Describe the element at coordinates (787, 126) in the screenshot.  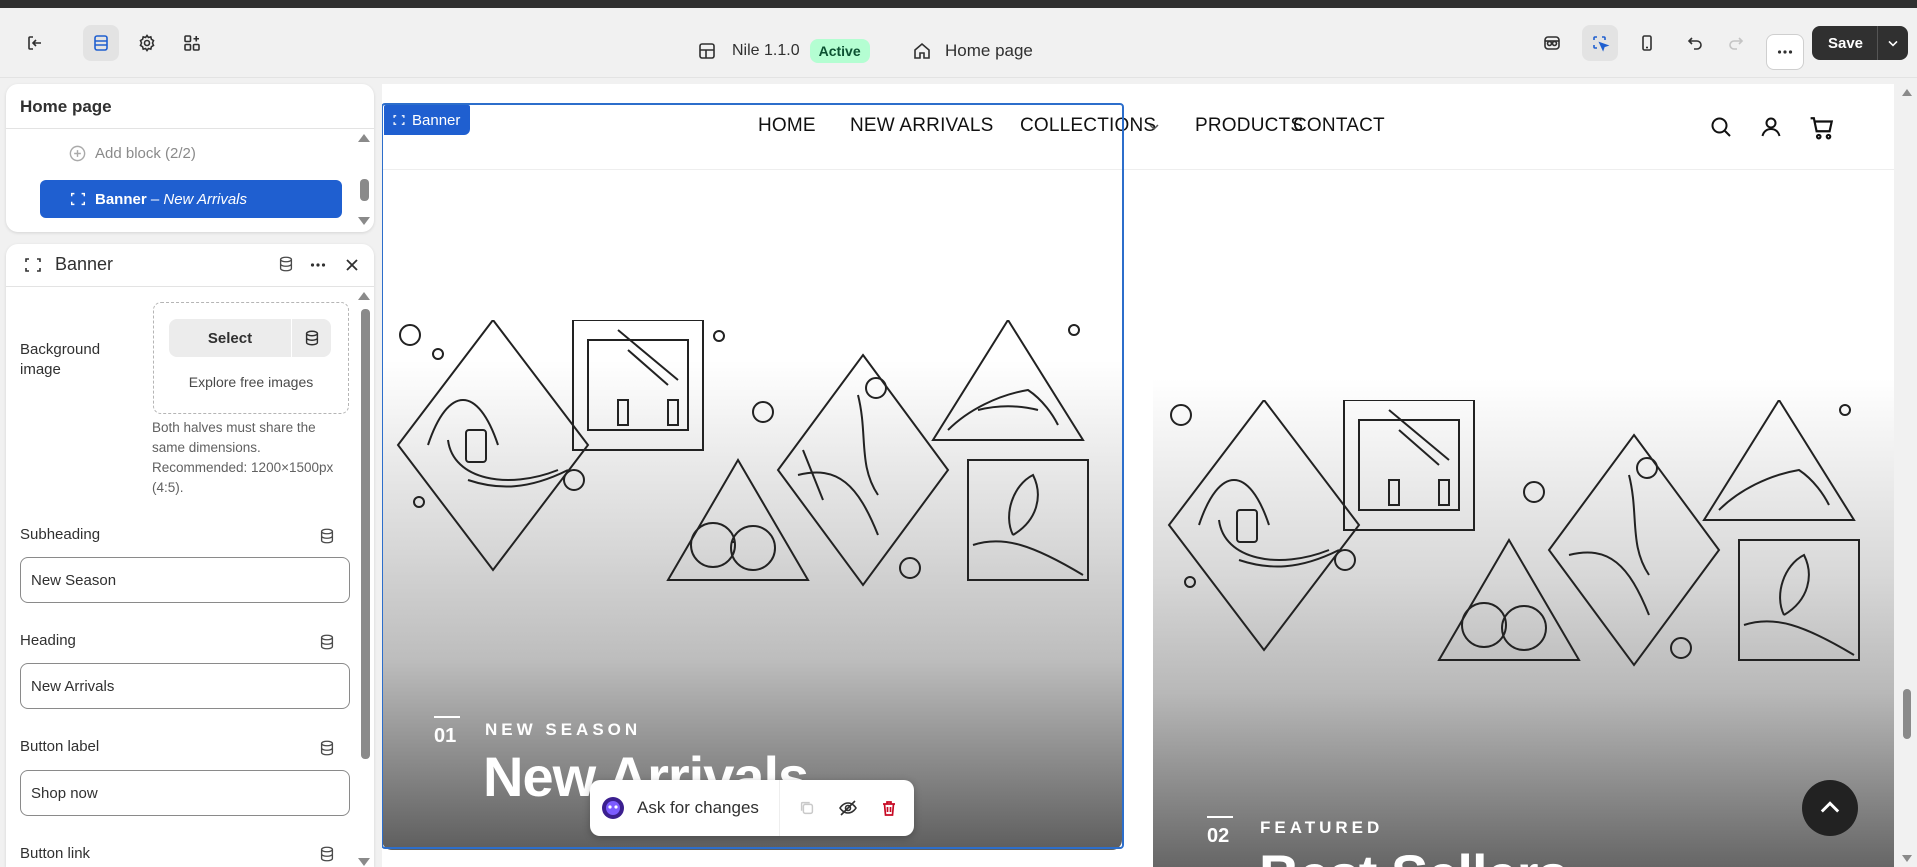
I see `nav-home: HOME` at that location.